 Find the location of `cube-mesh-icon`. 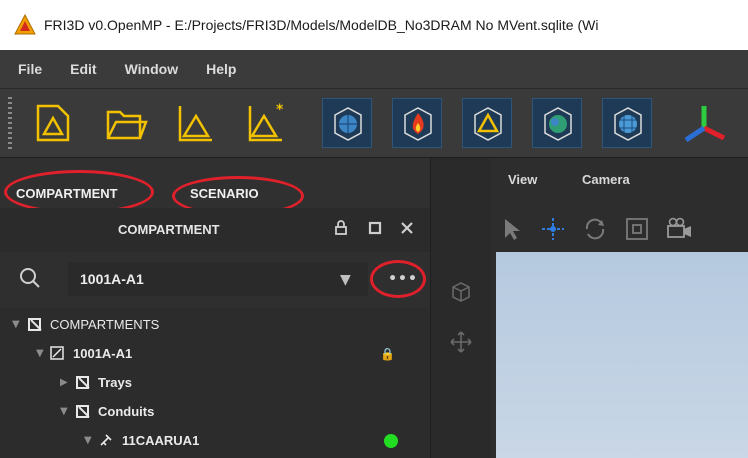

cube-mesh-icon is located at coordinates (628, 124).